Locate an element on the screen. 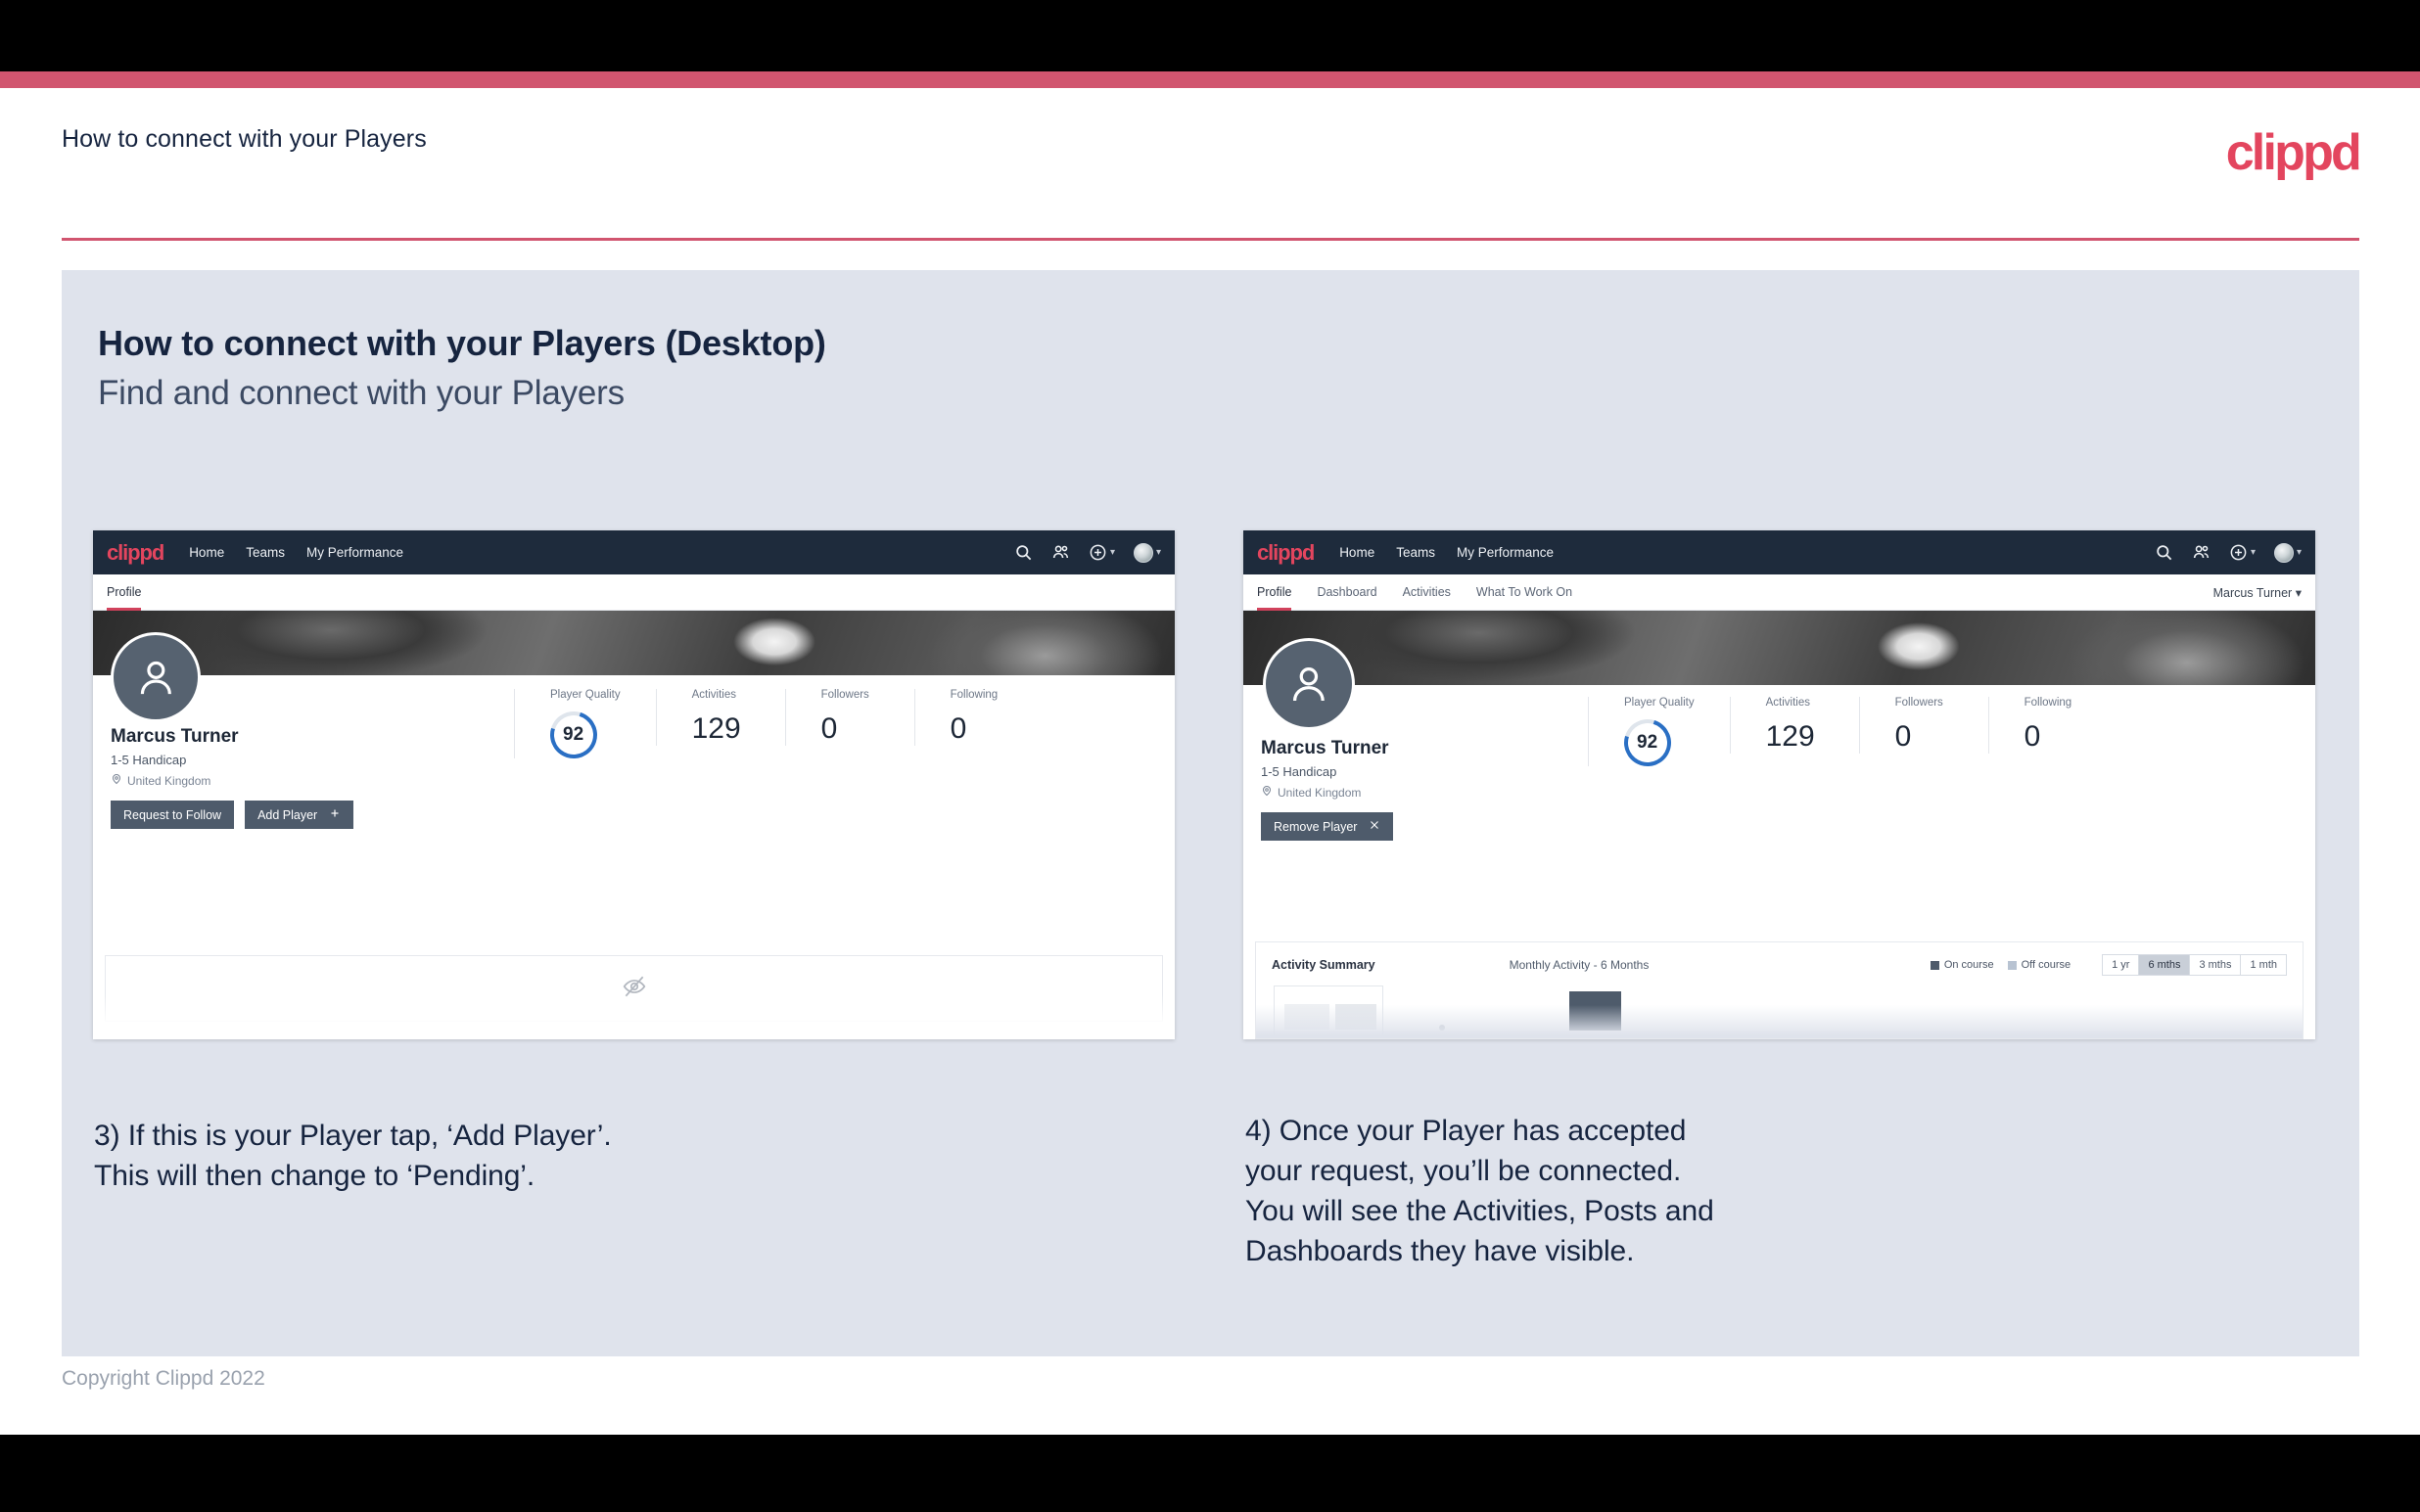 Image resolution: width=2420 pixels, height=1512 pixels. activity-chart-subtitle: Monthly Activity - 6 Months is located at coordinates (1579, 965).